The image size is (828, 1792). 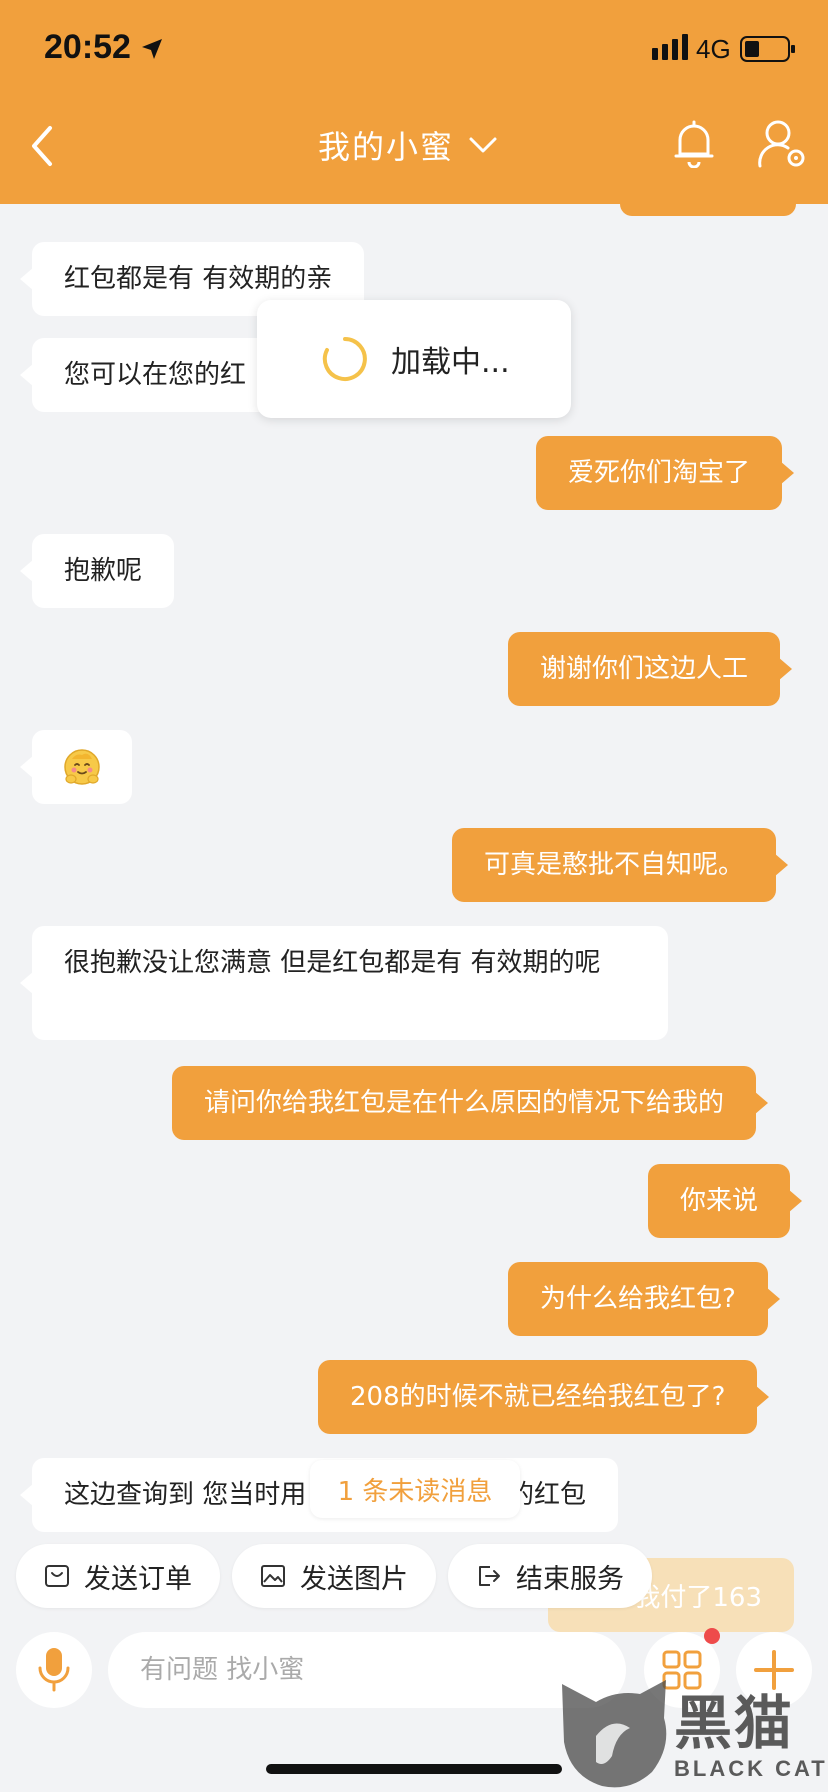 I want to click on message-bubble: 为什么给我红包?, so click(x=644, y=1299).